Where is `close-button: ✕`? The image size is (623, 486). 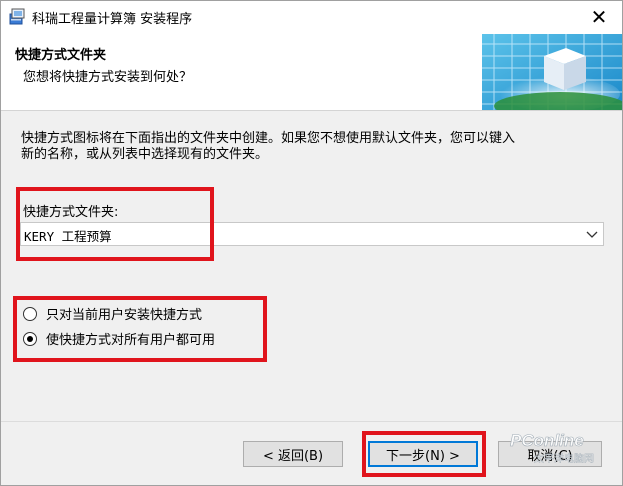
close-button: ✕ is located at coordinates (599, 16).